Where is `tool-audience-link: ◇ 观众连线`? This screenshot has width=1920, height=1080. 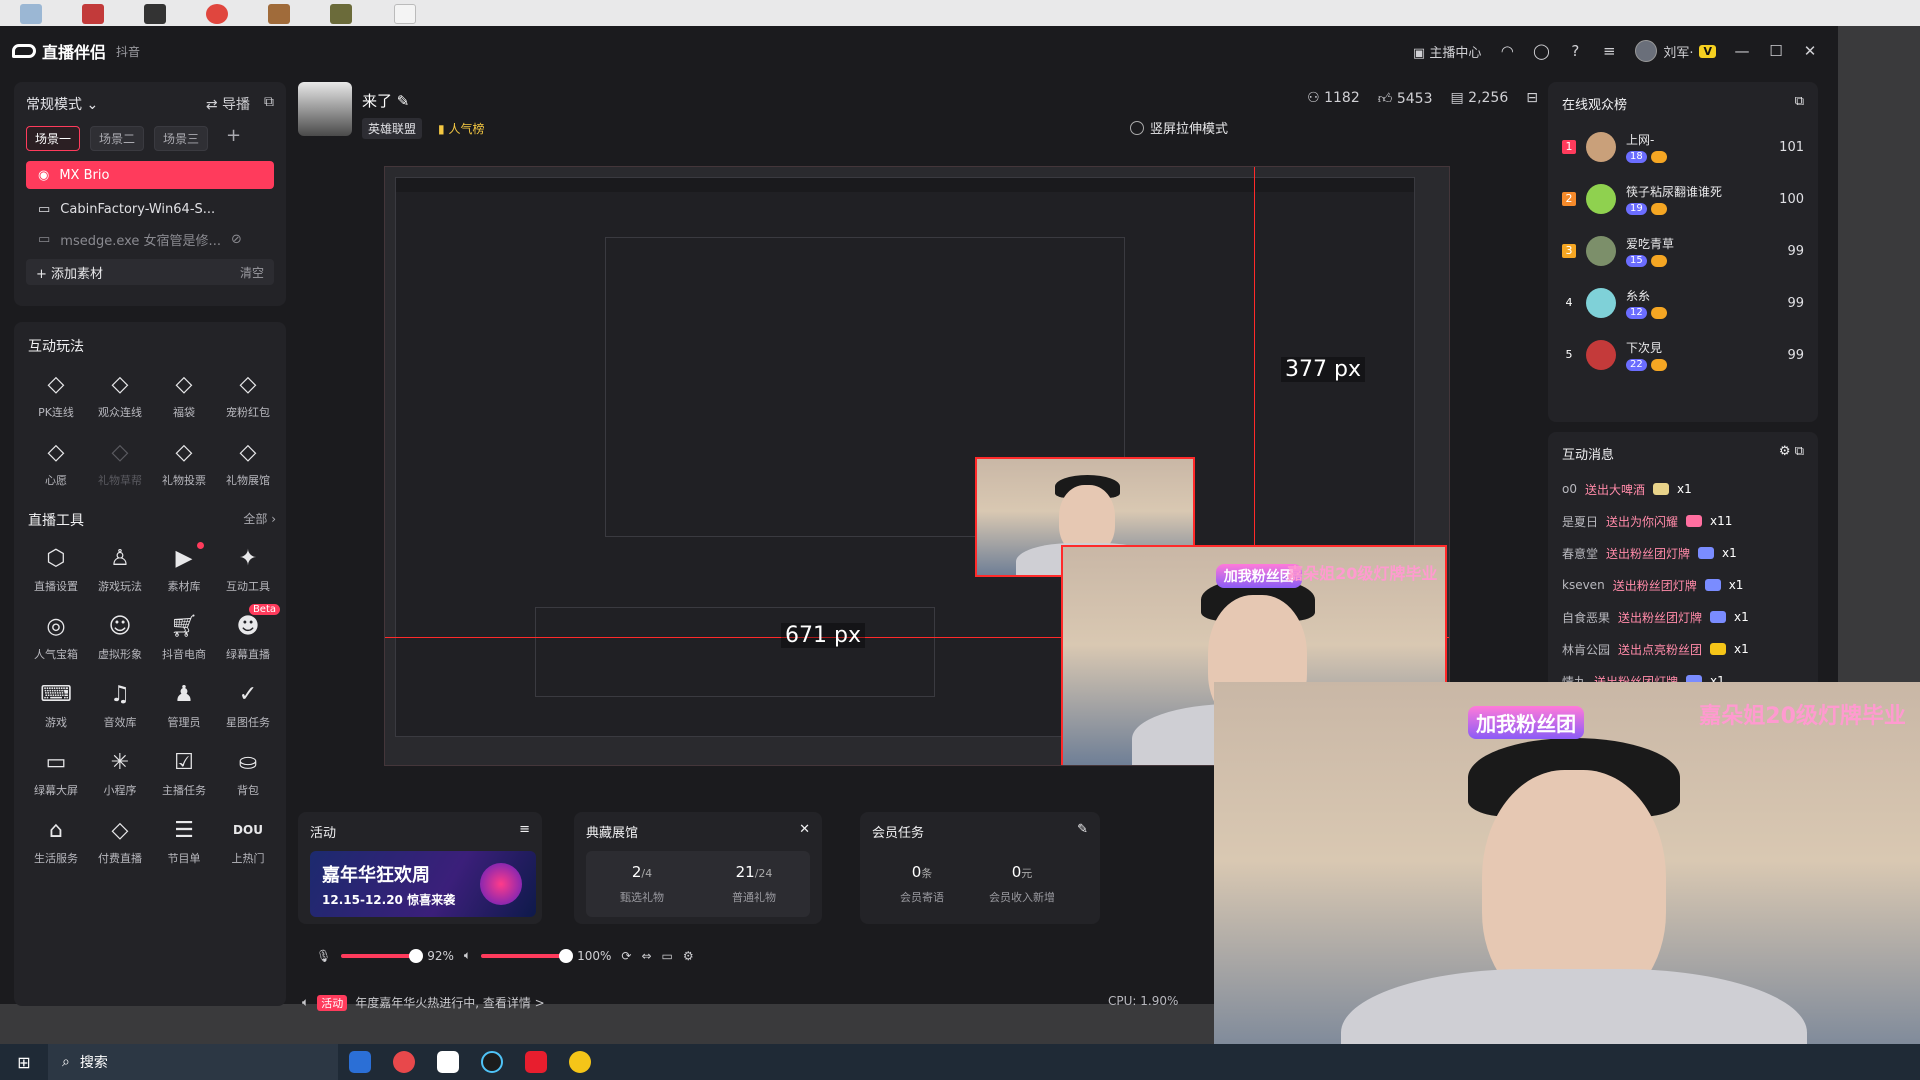 tool-audience-link: ◇ 观众连线 is located at coordinates (120, 395).